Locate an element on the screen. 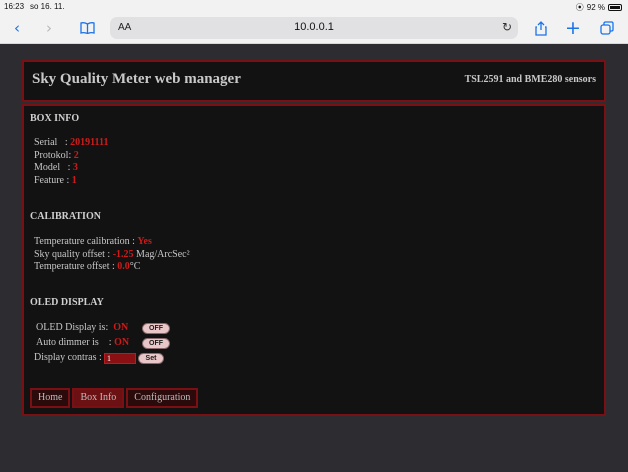 This screenshot has height=472, width=628. status-bar: 16:23 so 16. 11. ⦿ 92 % is located at coordinates (314, 6).